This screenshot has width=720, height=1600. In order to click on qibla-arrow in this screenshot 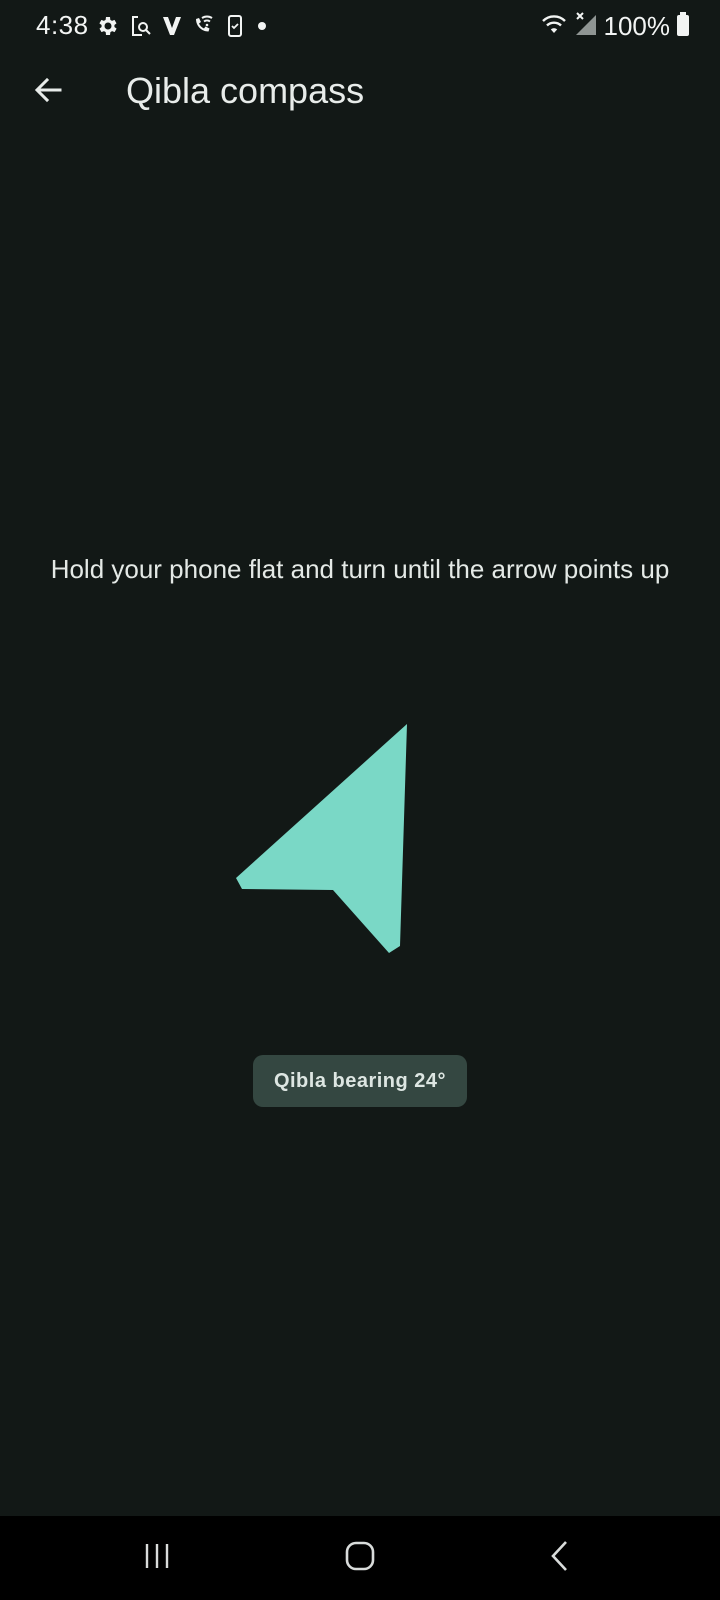, I will do `click(360, 840)`.